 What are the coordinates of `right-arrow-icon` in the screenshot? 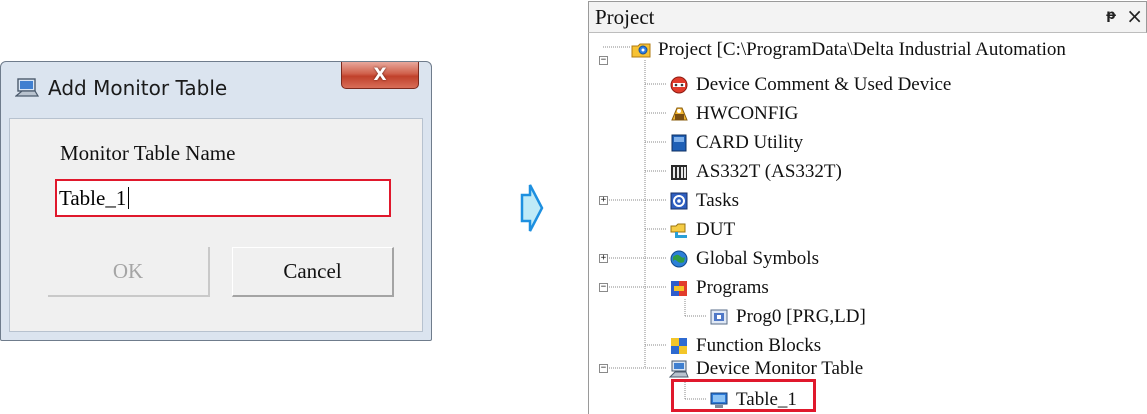 It's located at (532, 208).